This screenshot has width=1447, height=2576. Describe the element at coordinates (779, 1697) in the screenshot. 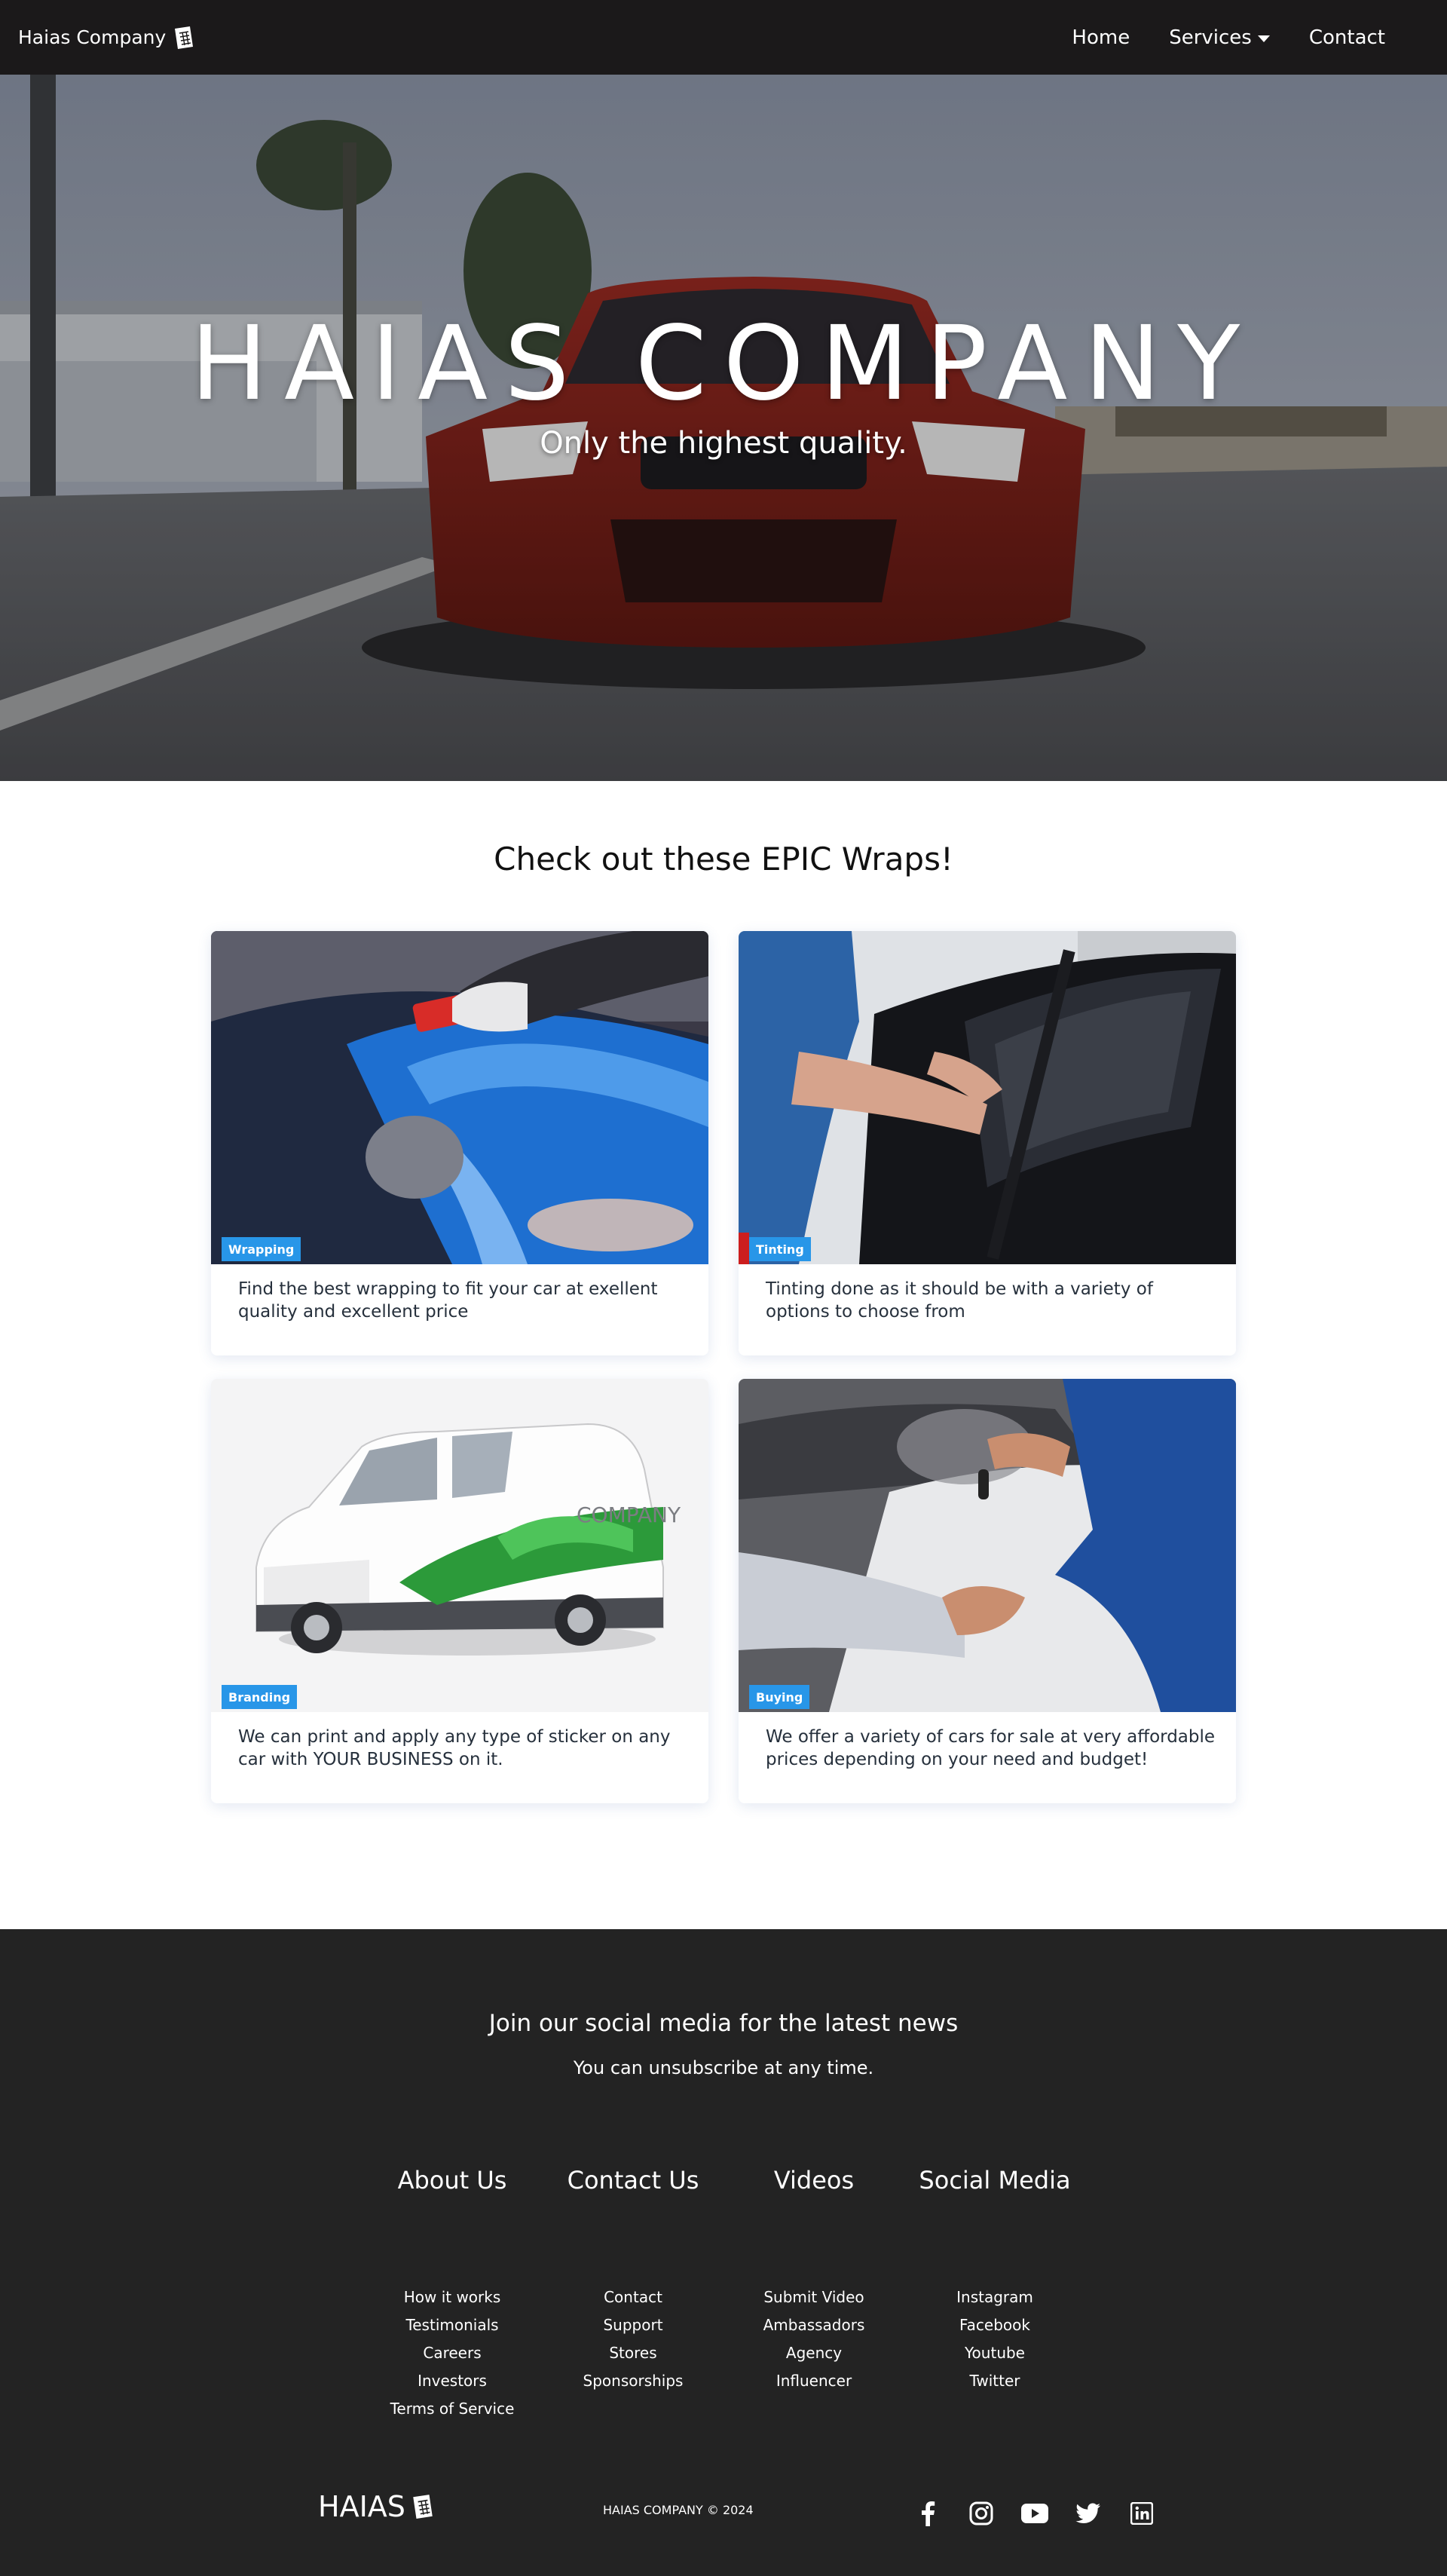

I see `card-badge: Buying` at that location.